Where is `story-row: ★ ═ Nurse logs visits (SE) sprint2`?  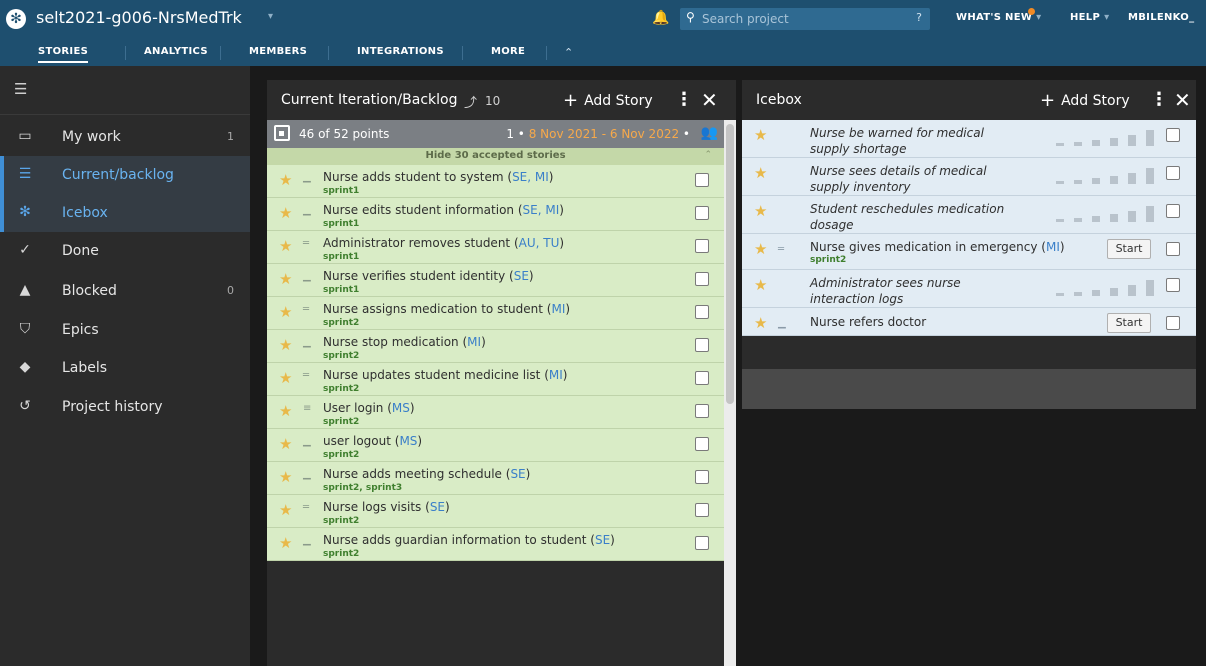
story-row: ★ ═ Nurse logs visits (SE) sprint2 is located at coordinates (495, 511).